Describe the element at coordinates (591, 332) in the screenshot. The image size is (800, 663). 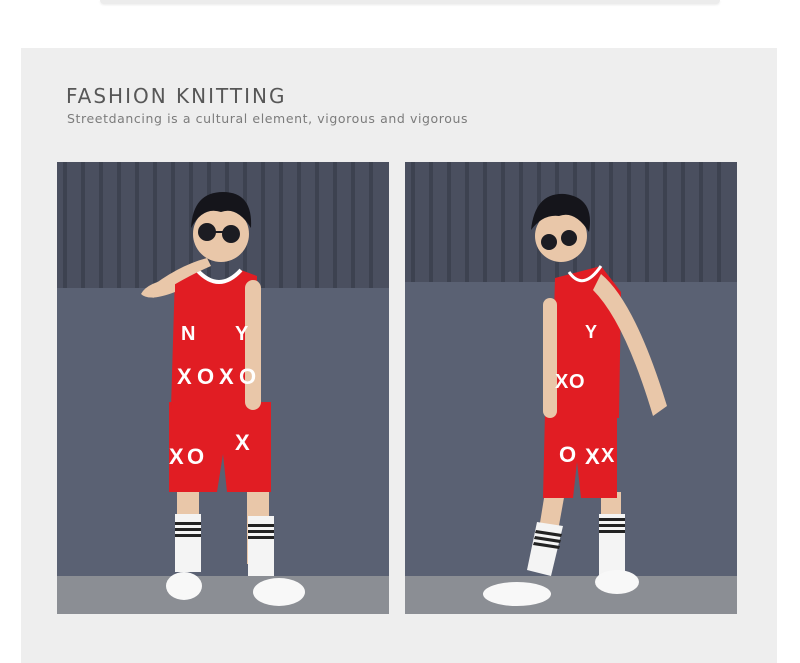
I see `shirt-letter-1: Y` at that location.